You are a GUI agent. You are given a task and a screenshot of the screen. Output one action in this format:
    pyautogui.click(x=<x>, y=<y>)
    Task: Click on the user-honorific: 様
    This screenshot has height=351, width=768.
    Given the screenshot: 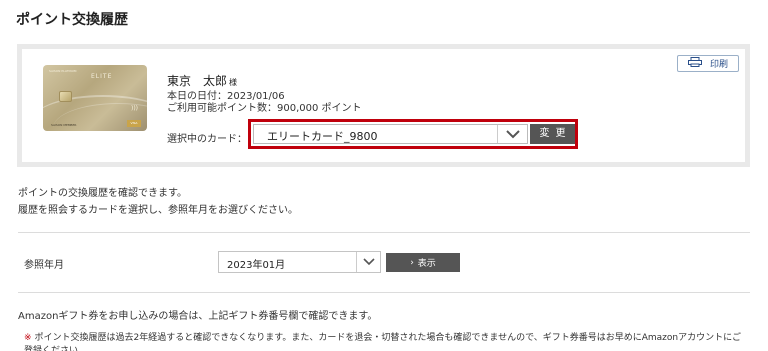 What is the action you would take?
    pyautogui.click(x=233, y=82)
    